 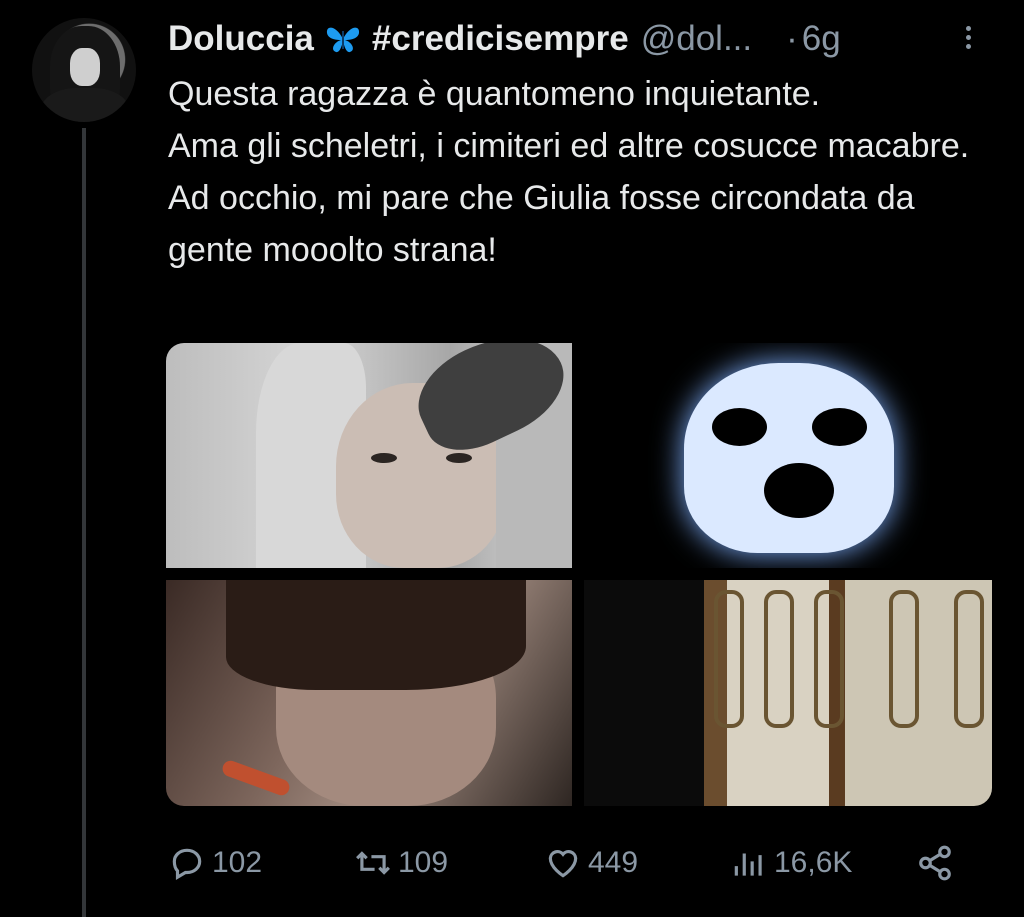 I want to click on repost-icon, so click(x=373, y=863).